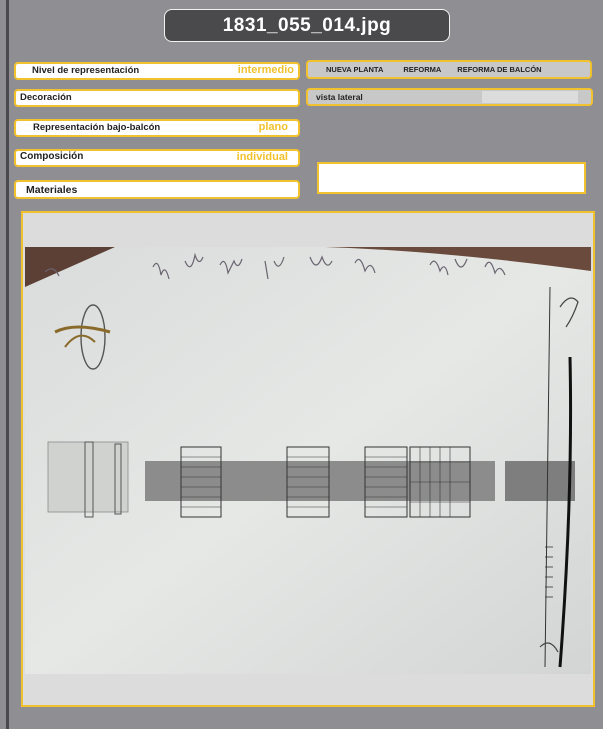 Image resolution: width=603 pixels, height=729 pixels. I want to click on composicion-field: Composición individual, so click(157, 158).